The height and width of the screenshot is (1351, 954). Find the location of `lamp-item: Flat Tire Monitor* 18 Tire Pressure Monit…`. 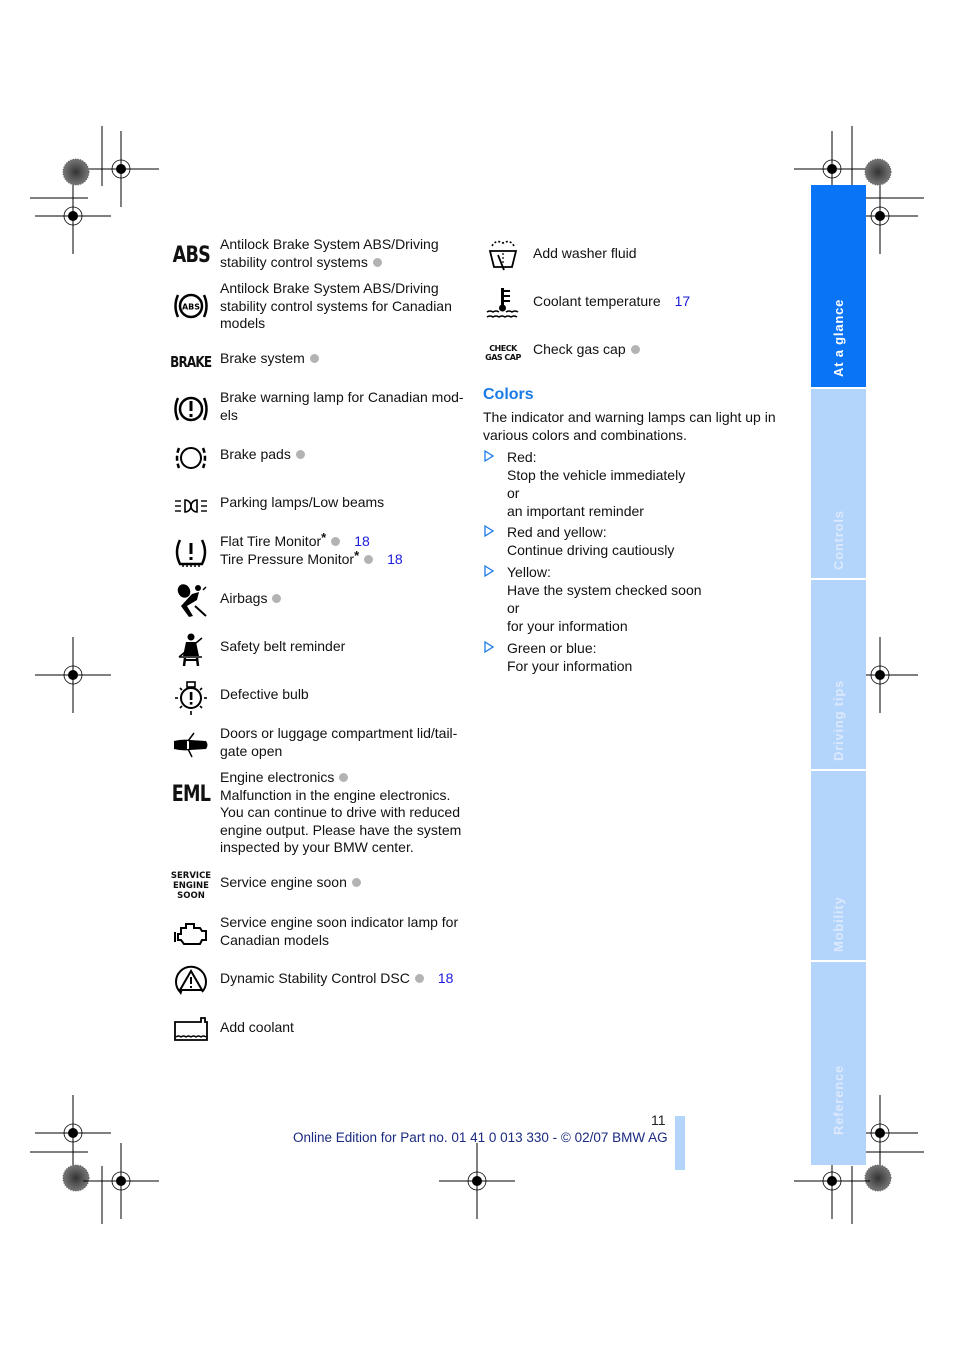

lamp-item: Flat Tire Monitor* 18 Tire Pressure Monit… is located at coordinates (320, 551).